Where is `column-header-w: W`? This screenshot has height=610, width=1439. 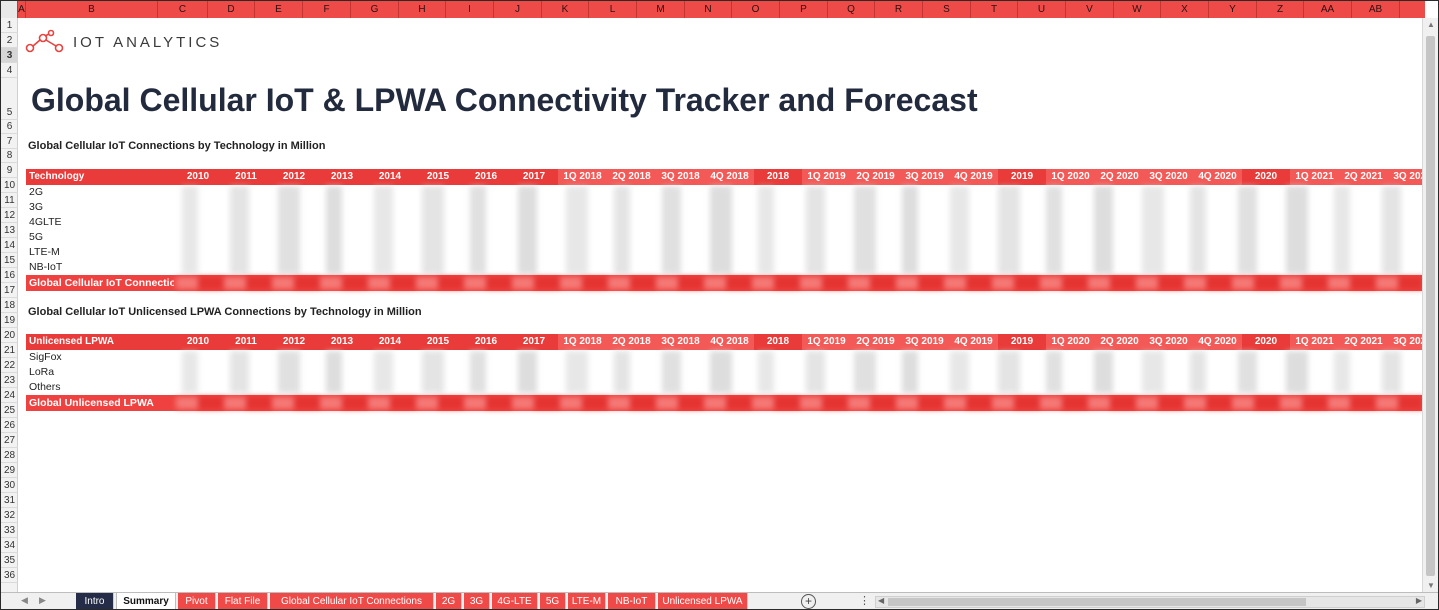 column-header-w: W is located at coordinates (1137, 9).